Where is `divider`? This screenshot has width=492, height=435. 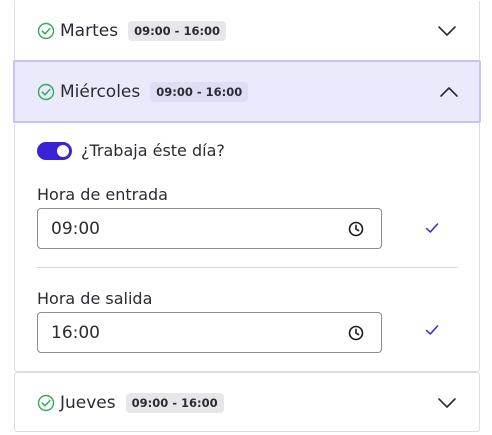
divider is located at coordinates (247, 267).